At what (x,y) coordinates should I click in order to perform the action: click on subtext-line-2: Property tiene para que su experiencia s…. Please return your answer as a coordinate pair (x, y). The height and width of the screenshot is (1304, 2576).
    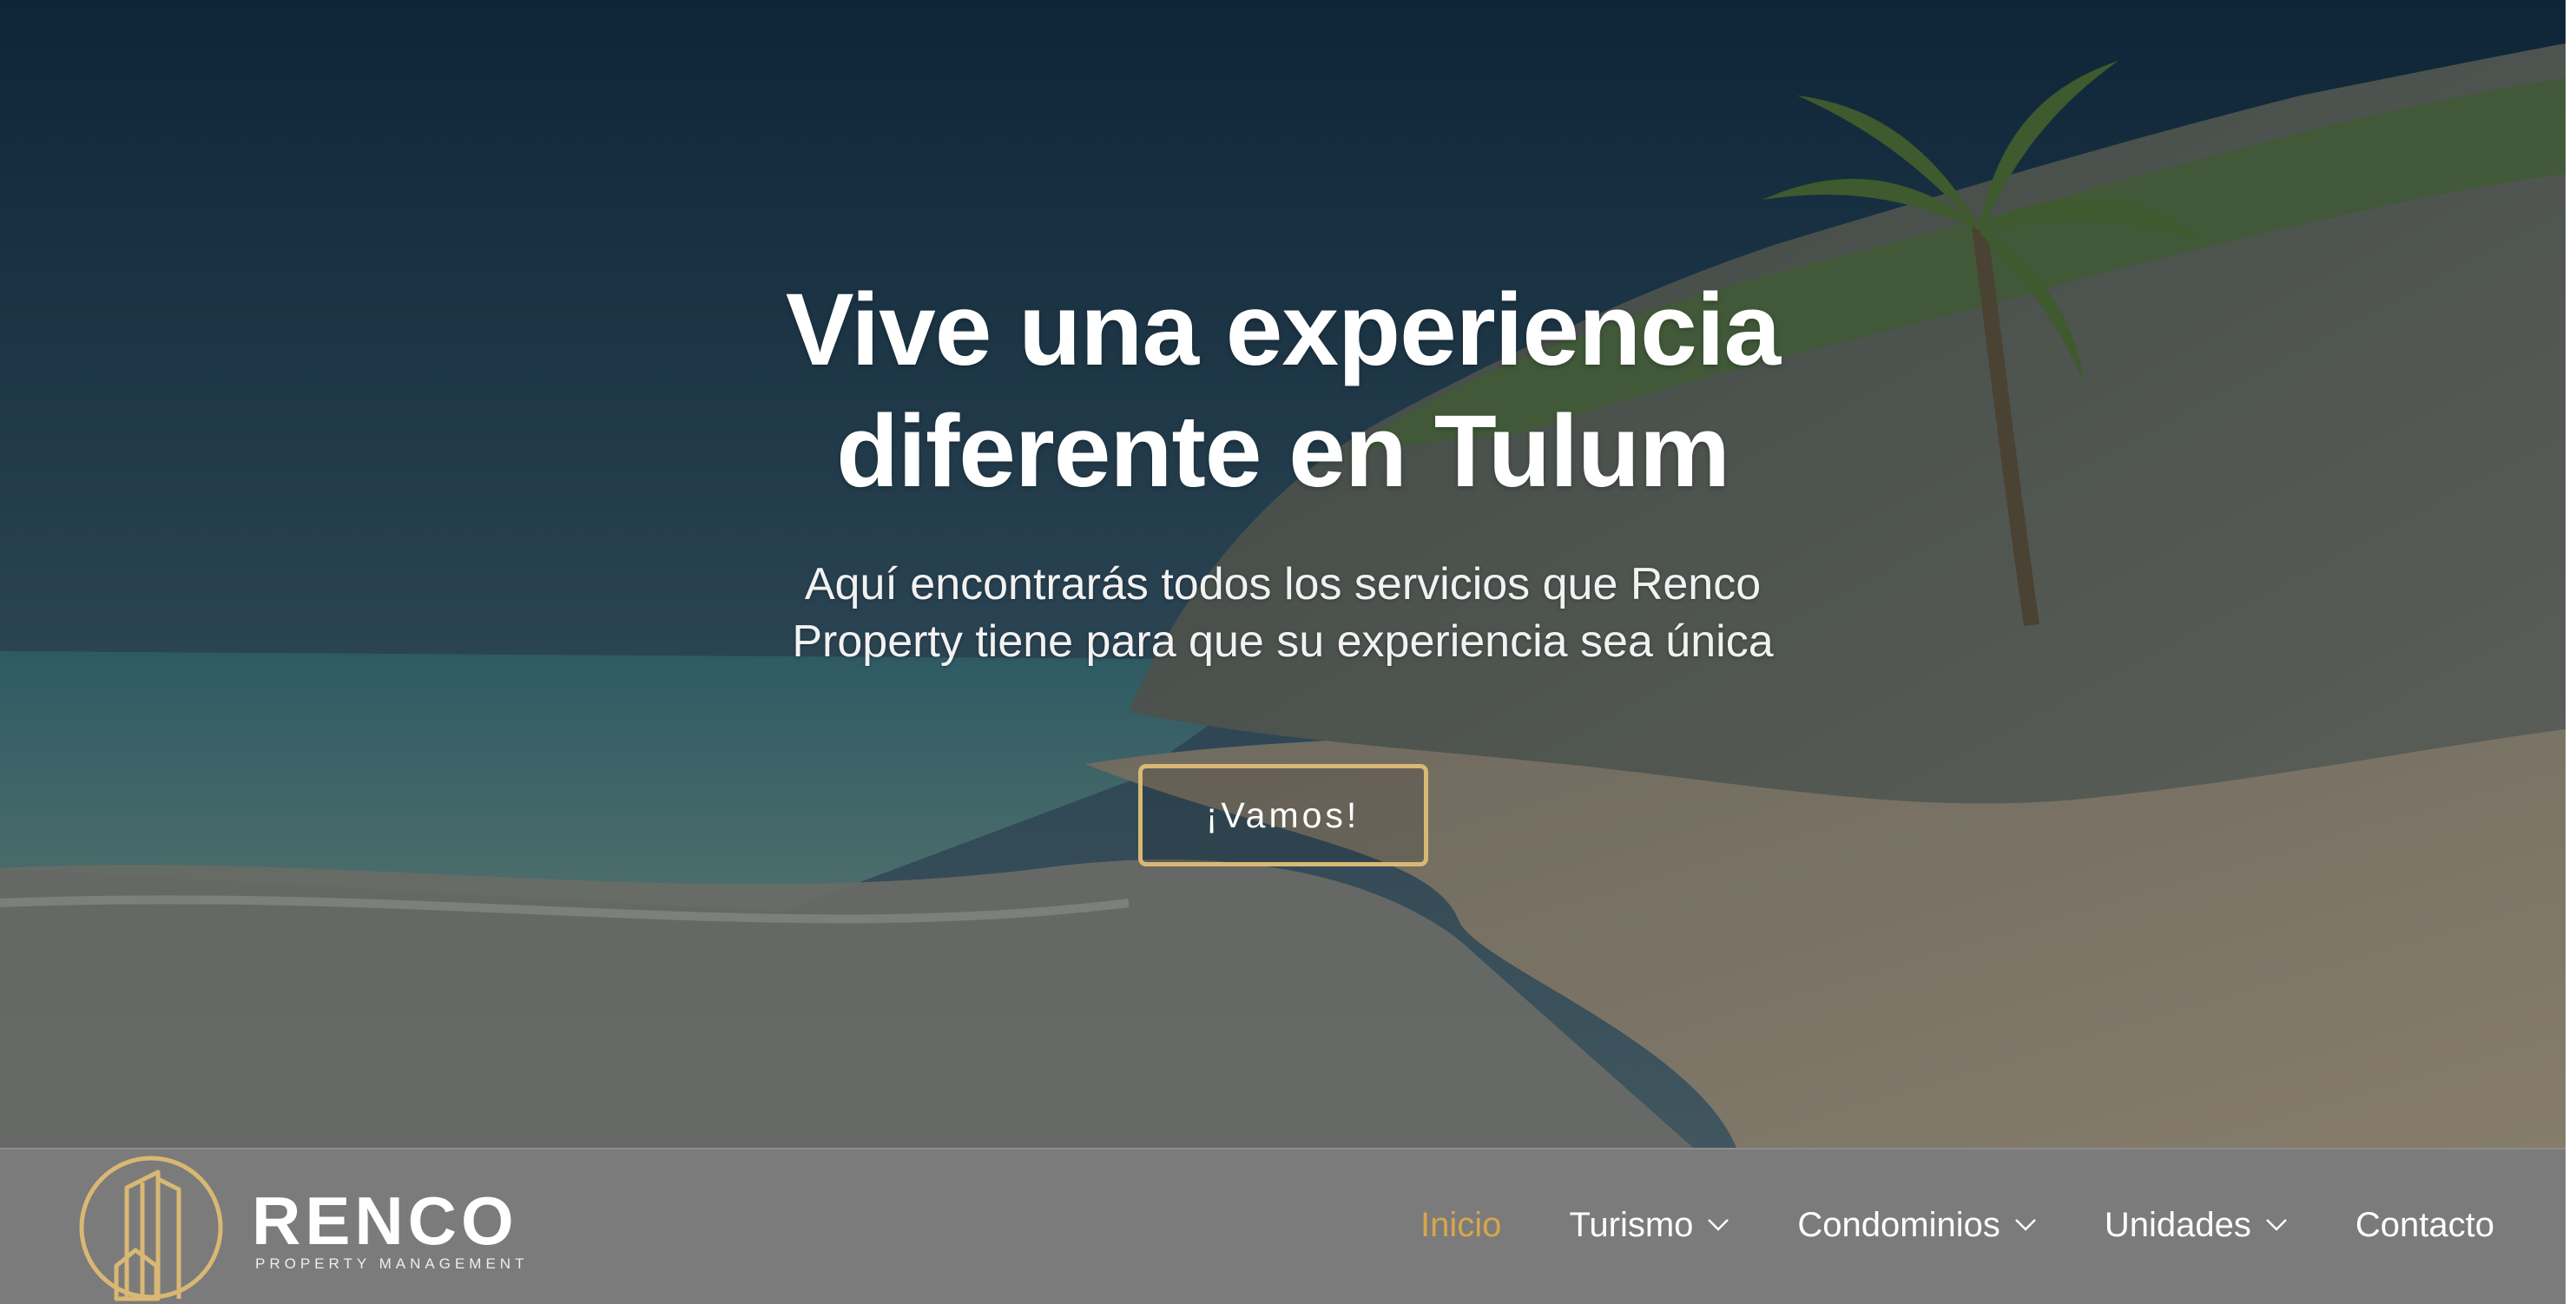
    Looking at the image, I should click on (1283, 641).